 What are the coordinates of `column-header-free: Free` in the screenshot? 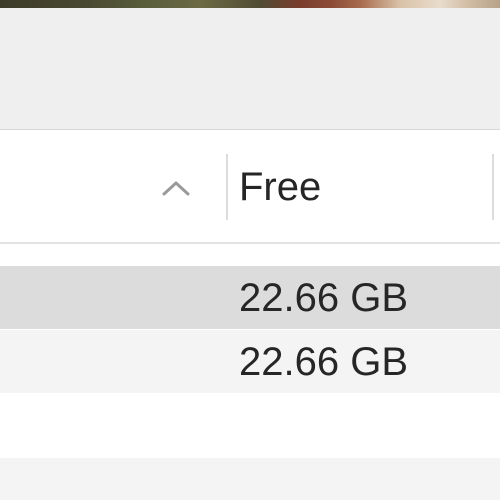 It's located at (280, 187).